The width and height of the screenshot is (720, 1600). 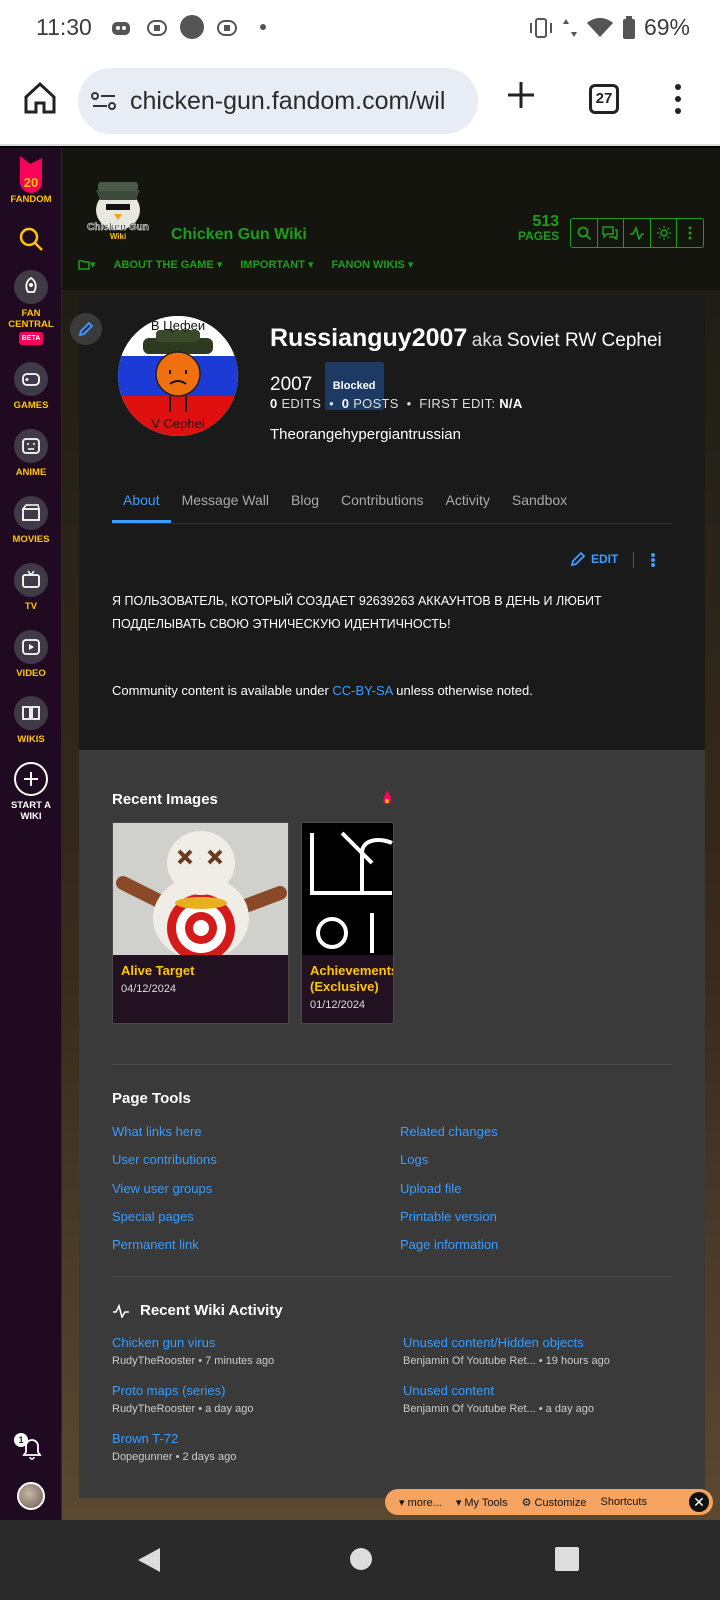 What do you see at coordinates (165, 799) in the screenshot?
I see `recent-images-title: Recent Images` at bounding box center [165, 799].